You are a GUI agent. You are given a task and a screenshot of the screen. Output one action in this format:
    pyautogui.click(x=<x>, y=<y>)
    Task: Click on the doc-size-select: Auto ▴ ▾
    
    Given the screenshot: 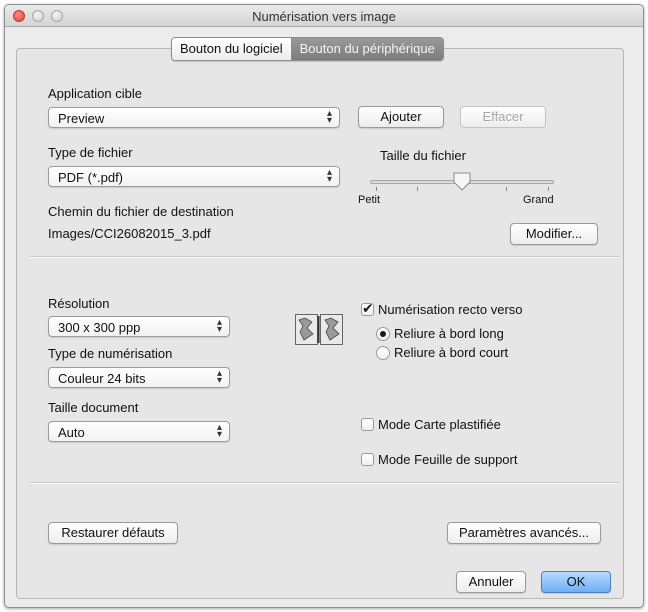 What is the action you would take?
    pyautogui.click(x=139, y=431)
    